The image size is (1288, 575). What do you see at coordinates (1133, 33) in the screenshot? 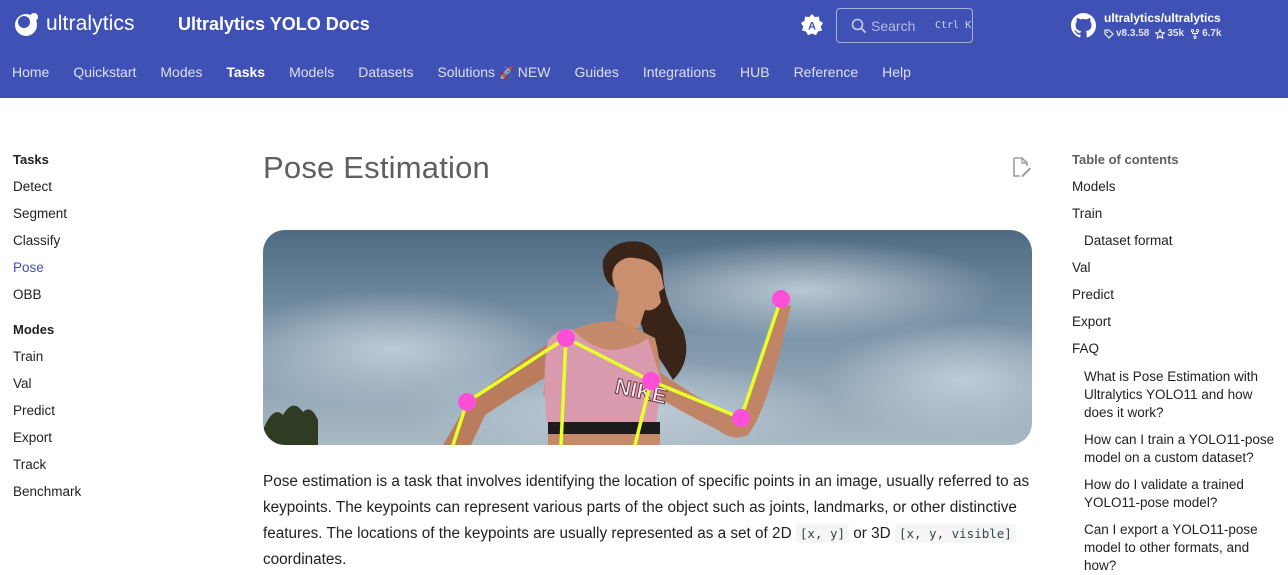
I see `repo-version: v8.3.58` at bounding box center [1133, 33].